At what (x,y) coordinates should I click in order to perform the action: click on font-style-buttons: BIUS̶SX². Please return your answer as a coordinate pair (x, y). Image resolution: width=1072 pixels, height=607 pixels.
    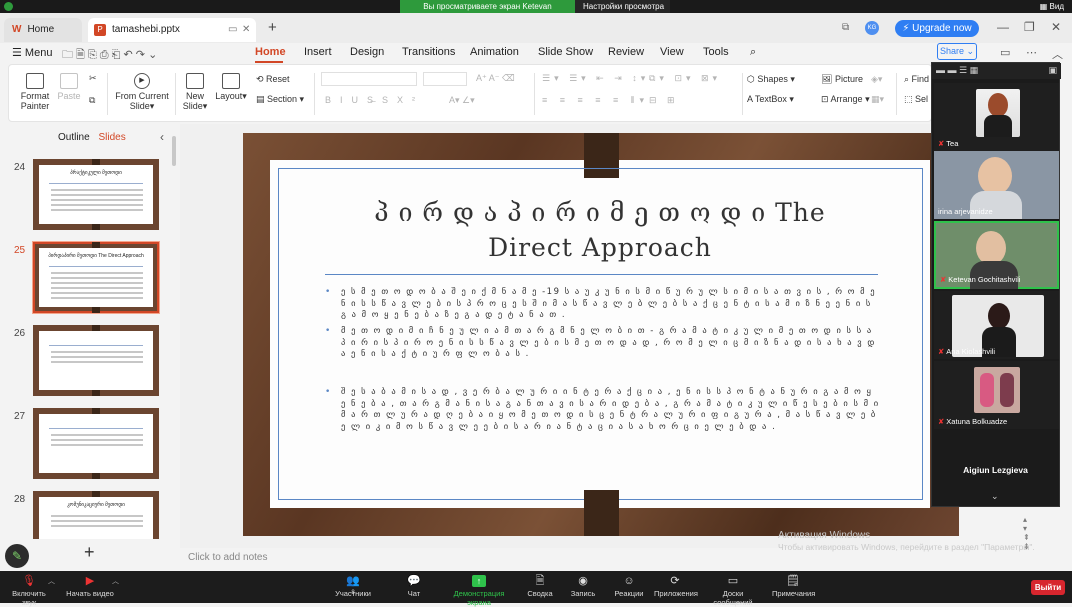
    Looking at the image, I should click on (374, 100).